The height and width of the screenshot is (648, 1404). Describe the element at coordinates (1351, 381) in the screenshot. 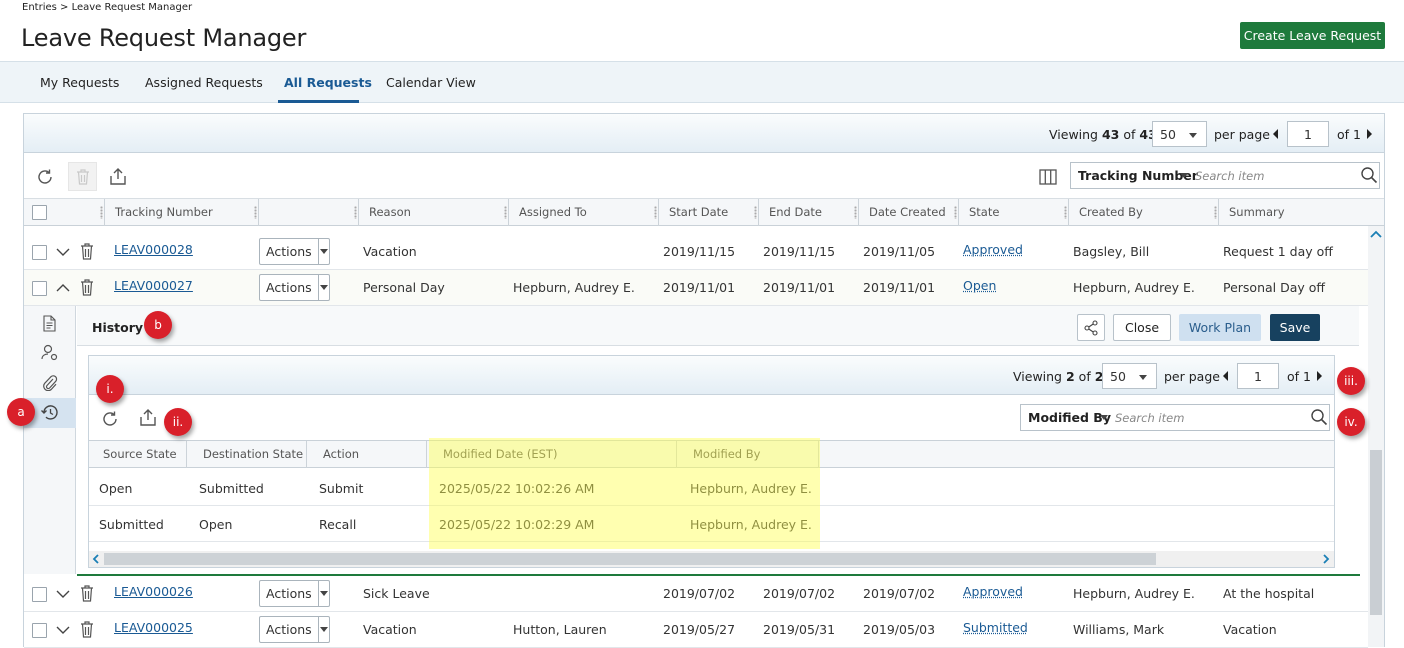

I see `callout-iii: iii.` at that location.